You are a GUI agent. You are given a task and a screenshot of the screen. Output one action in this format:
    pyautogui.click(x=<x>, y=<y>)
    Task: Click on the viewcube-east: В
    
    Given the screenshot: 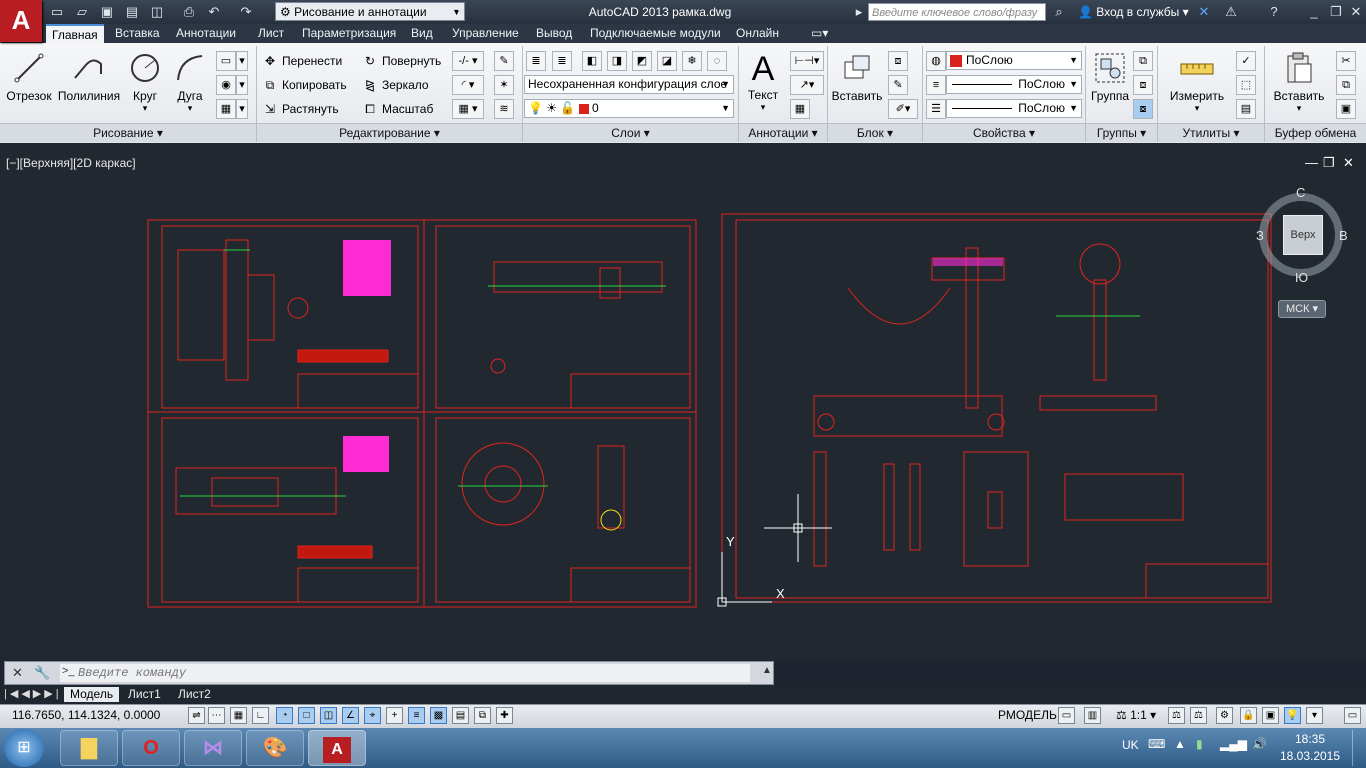 What is the action you would take?
    pyautogui.click(x=1343, y=235)
    